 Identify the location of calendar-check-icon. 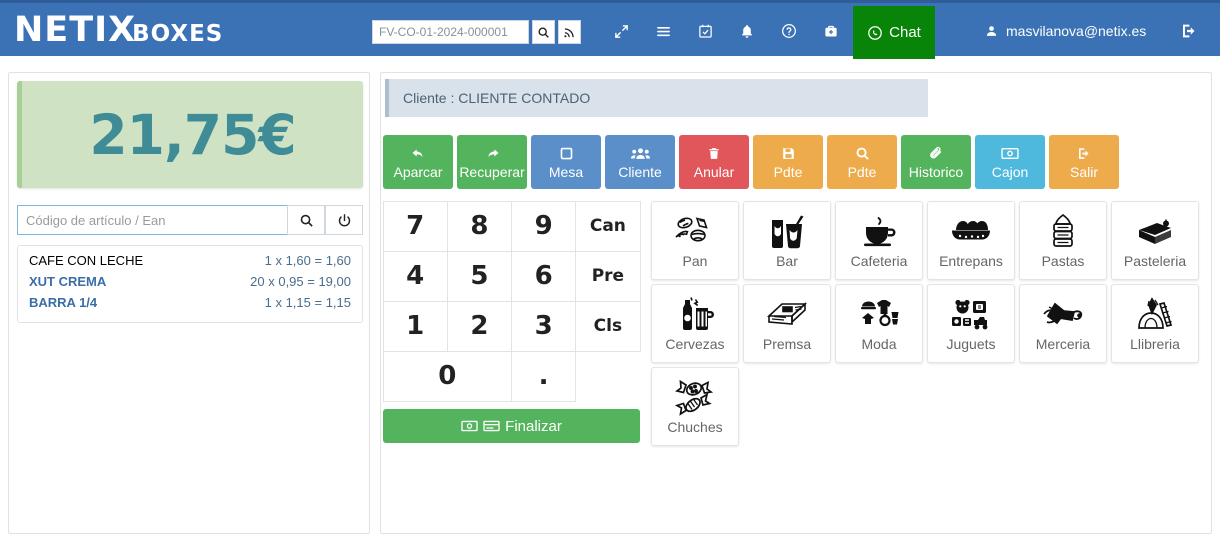
(705, 31).